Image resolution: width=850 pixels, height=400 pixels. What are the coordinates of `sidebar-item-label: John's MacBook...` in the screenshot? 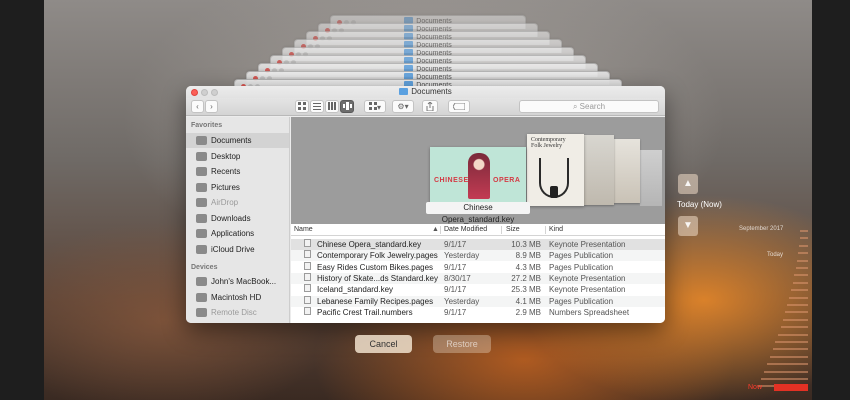 It's located at (244, 281).